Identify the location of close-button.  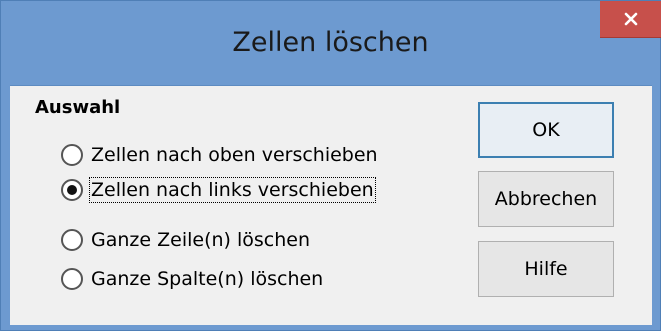
(630, 19).